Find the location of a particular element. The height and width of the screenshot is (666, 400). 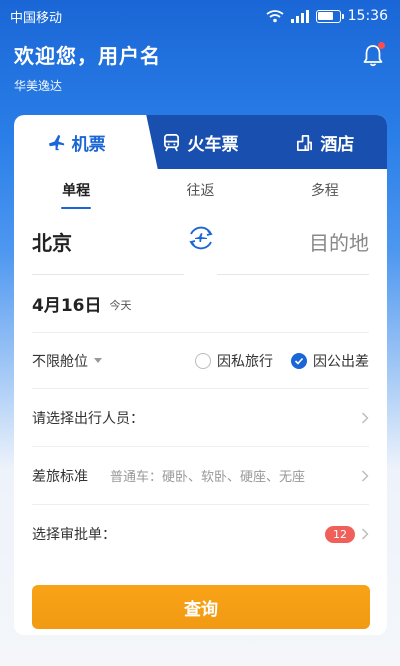

tab-trains: 火车票 is located at coordinates (200, 142).